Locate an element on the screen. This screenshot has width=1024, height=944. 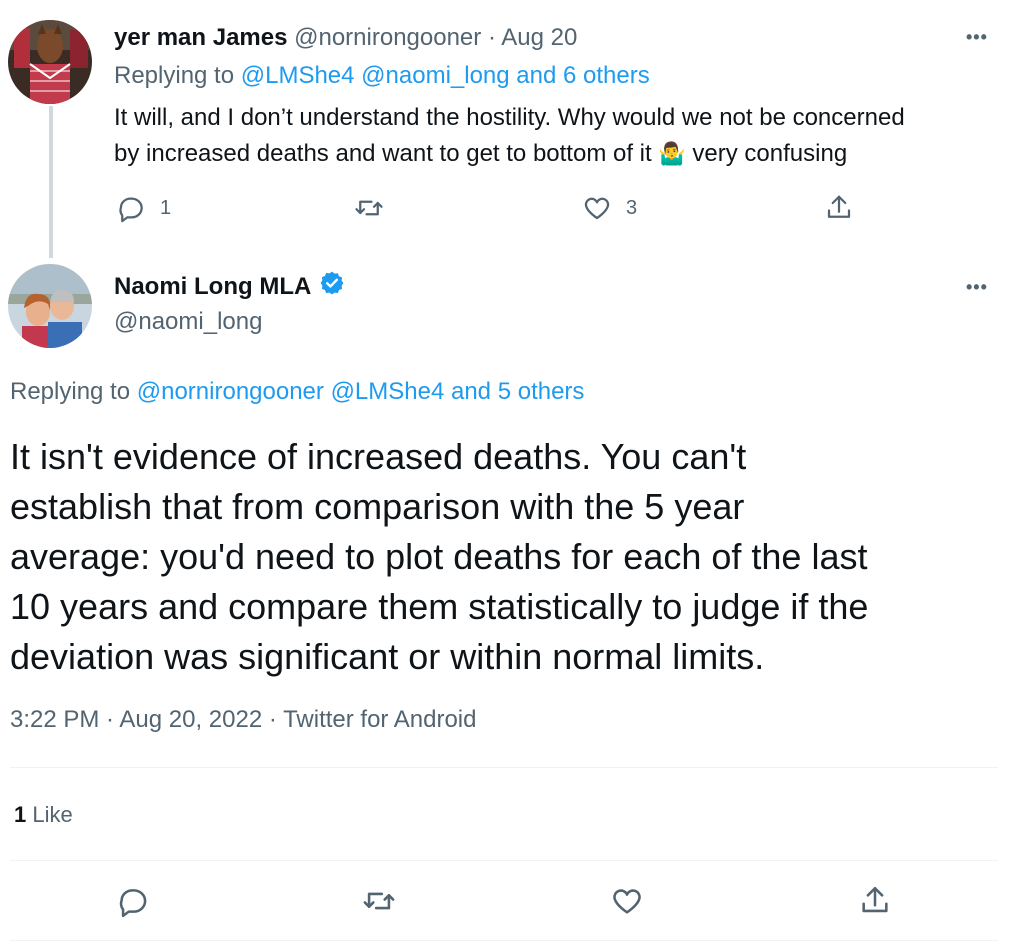
main-action-share is located at coordinates (875, 901).